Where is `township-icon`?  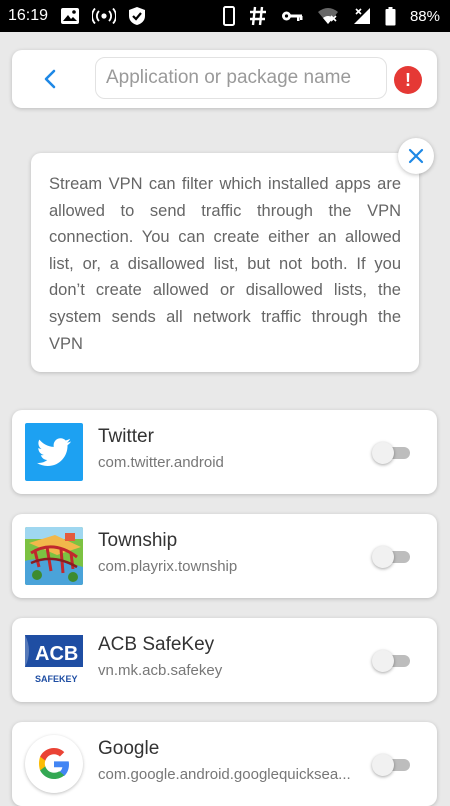
township-icon is located at coordinates (54, 556).